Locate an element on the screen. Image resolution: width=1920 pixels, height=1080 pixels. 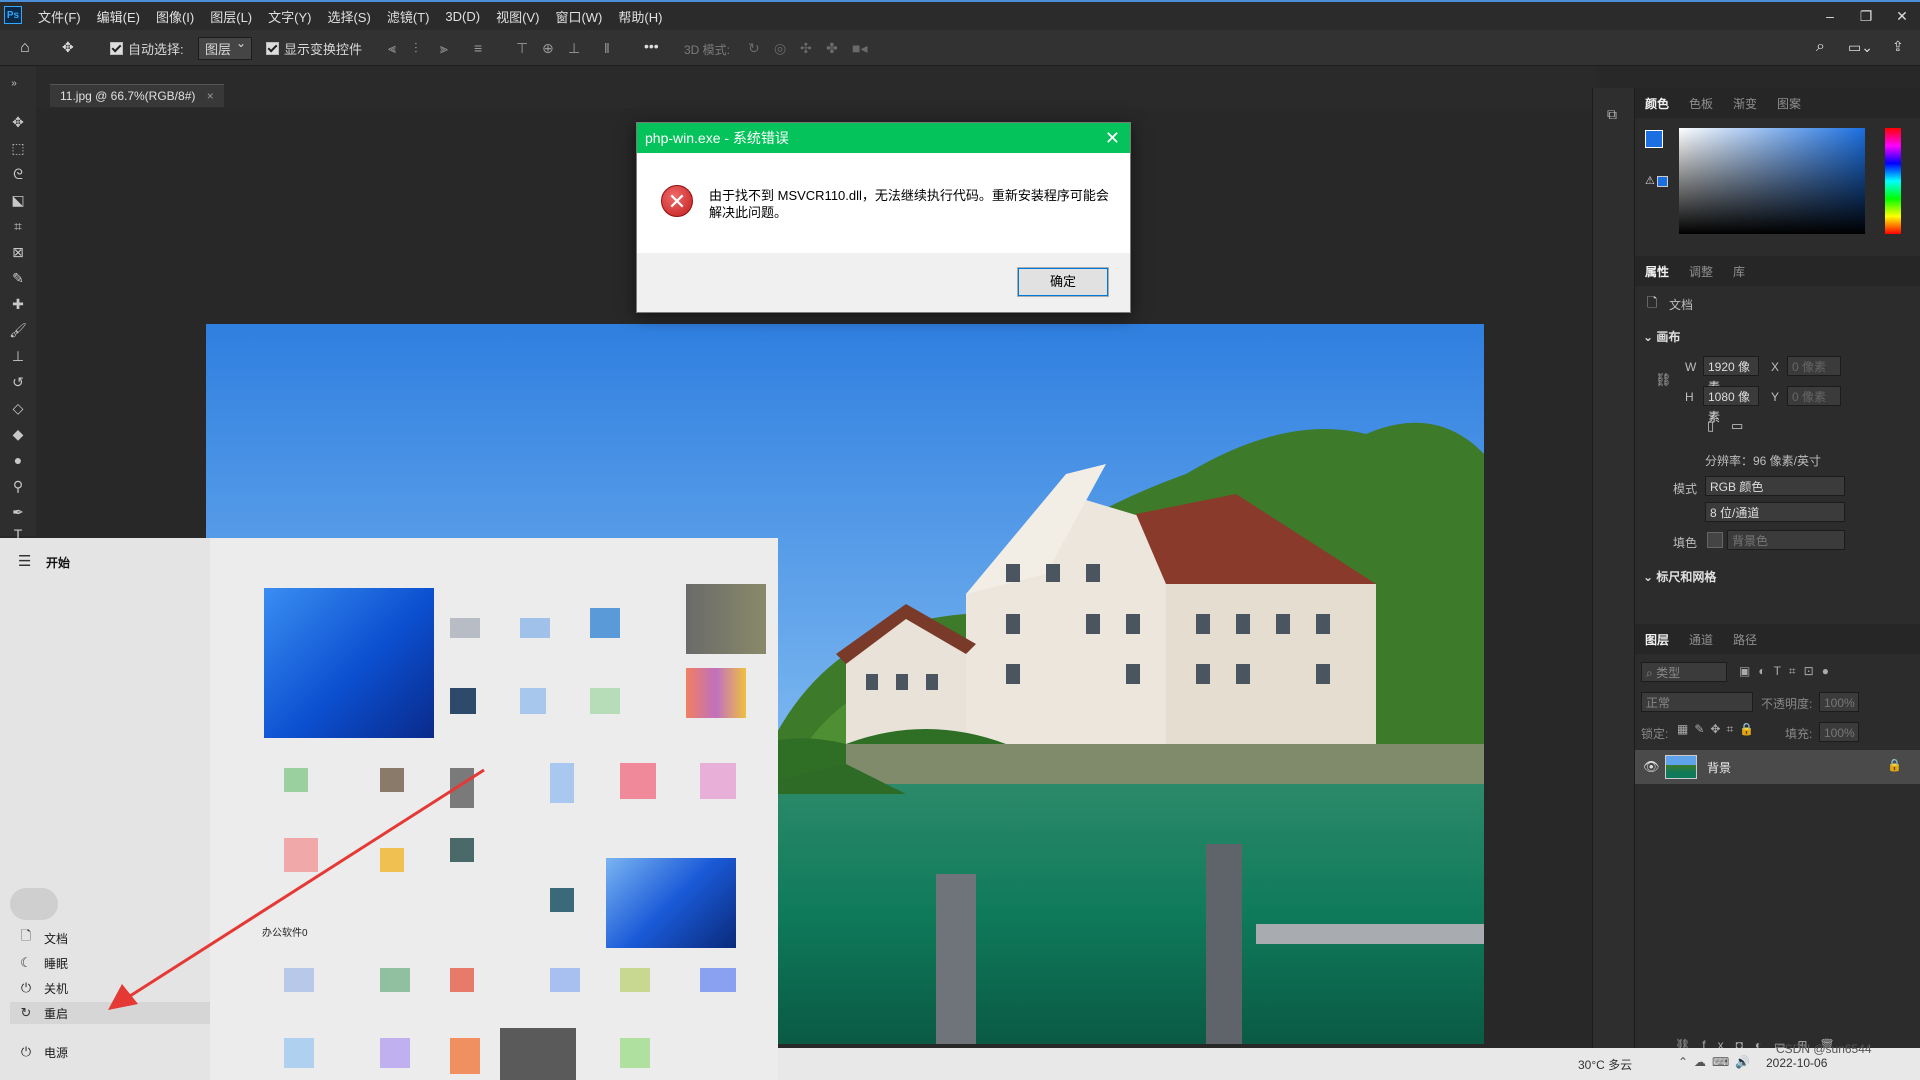
x-field: 0 像素 is located at coordinates (1814, 366).